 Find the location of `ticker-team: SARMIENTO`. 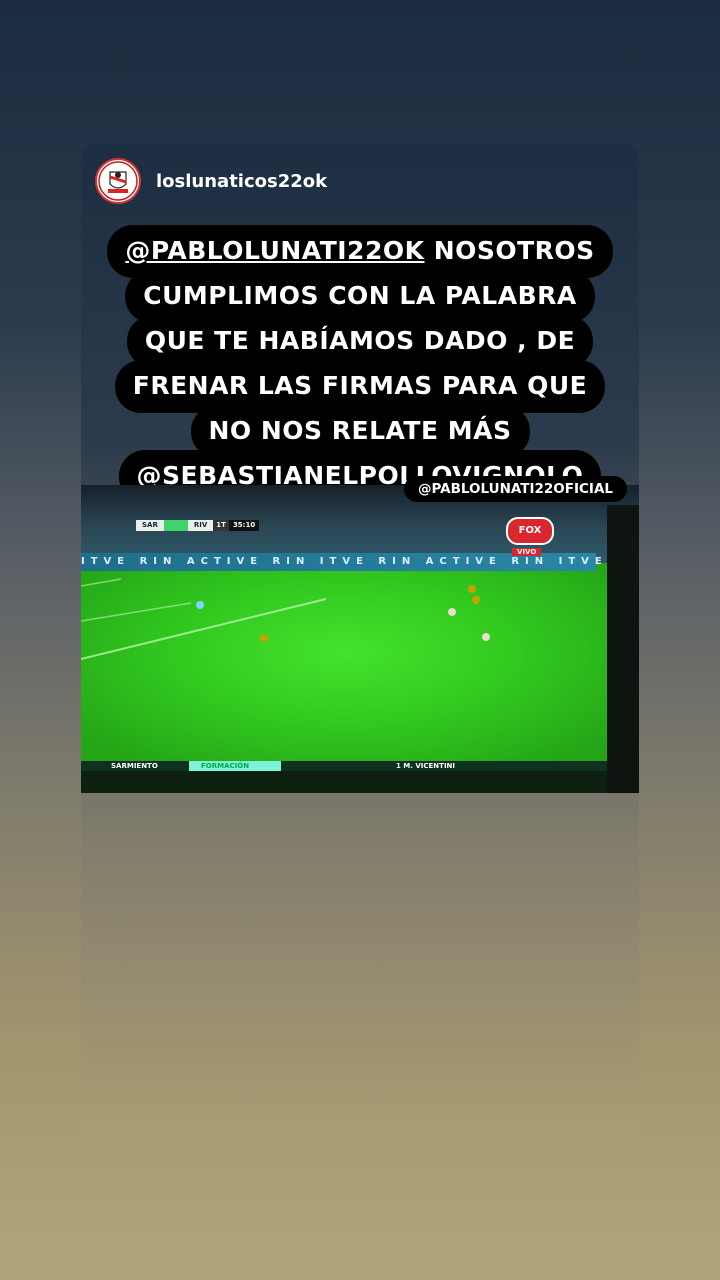

ticker-team: SARMIENTO is located at coordinates (134, 766).